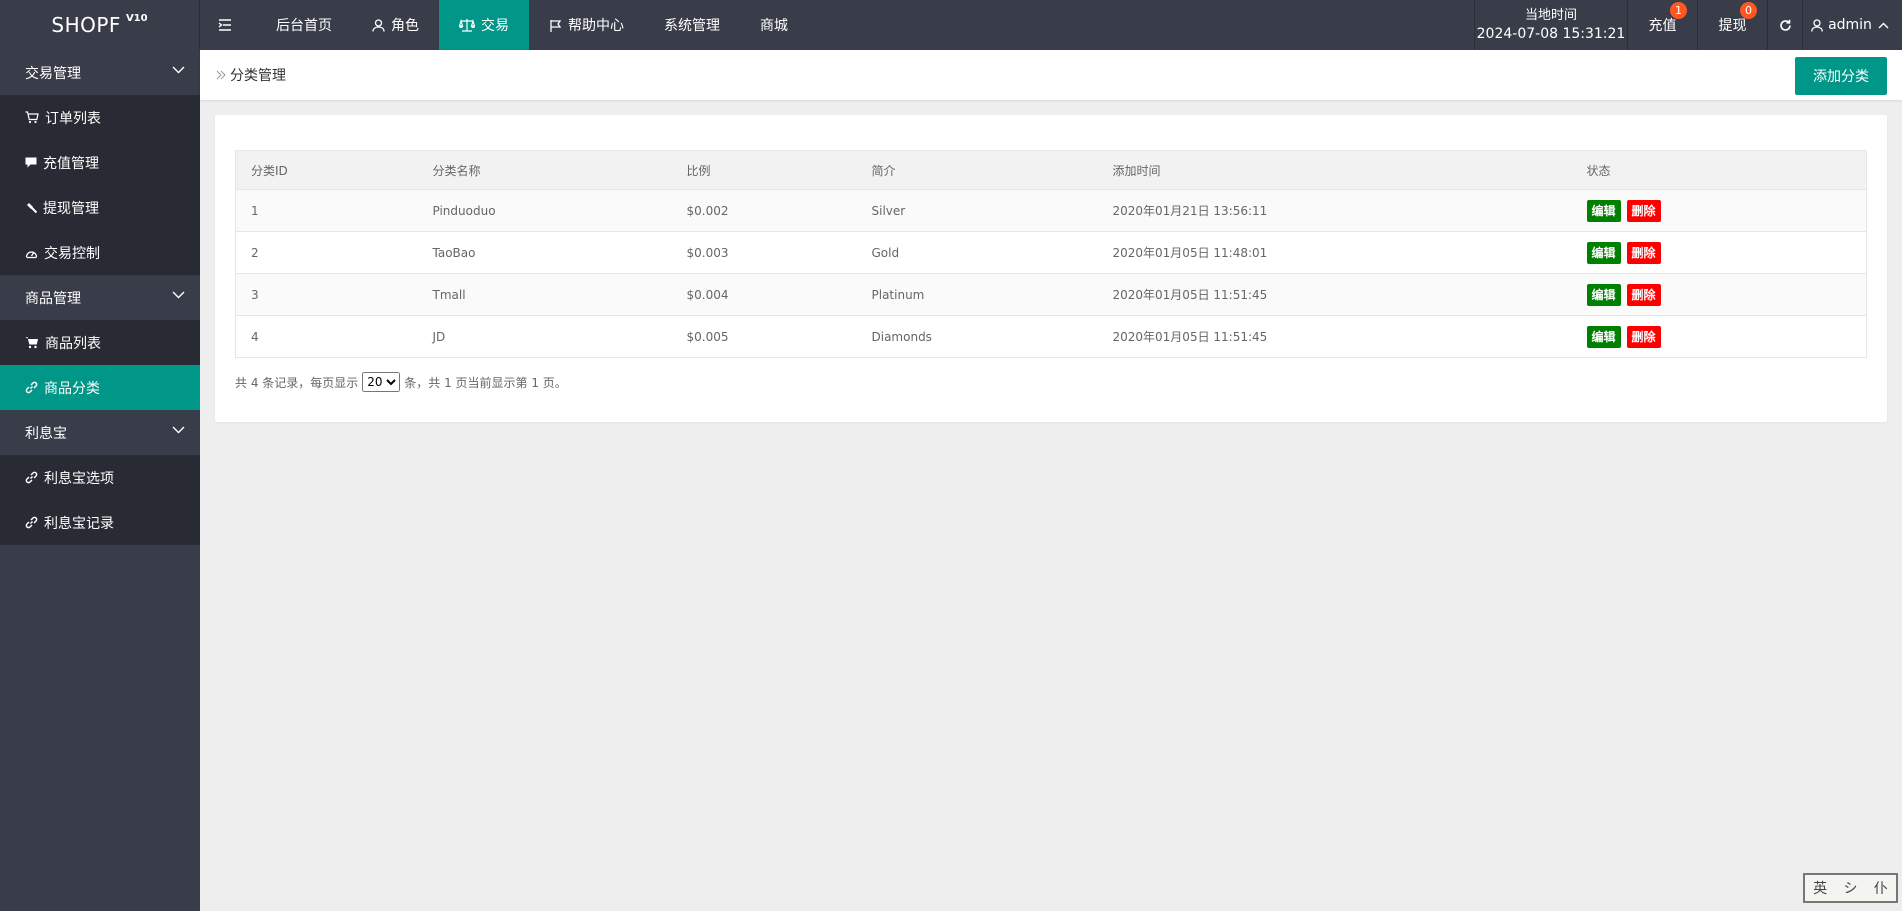 The image size is (1902, 911). Describe the element at coordinates (71, 208) in the screenshot. I see `sidebar-item-label: 提现管理` at that location.